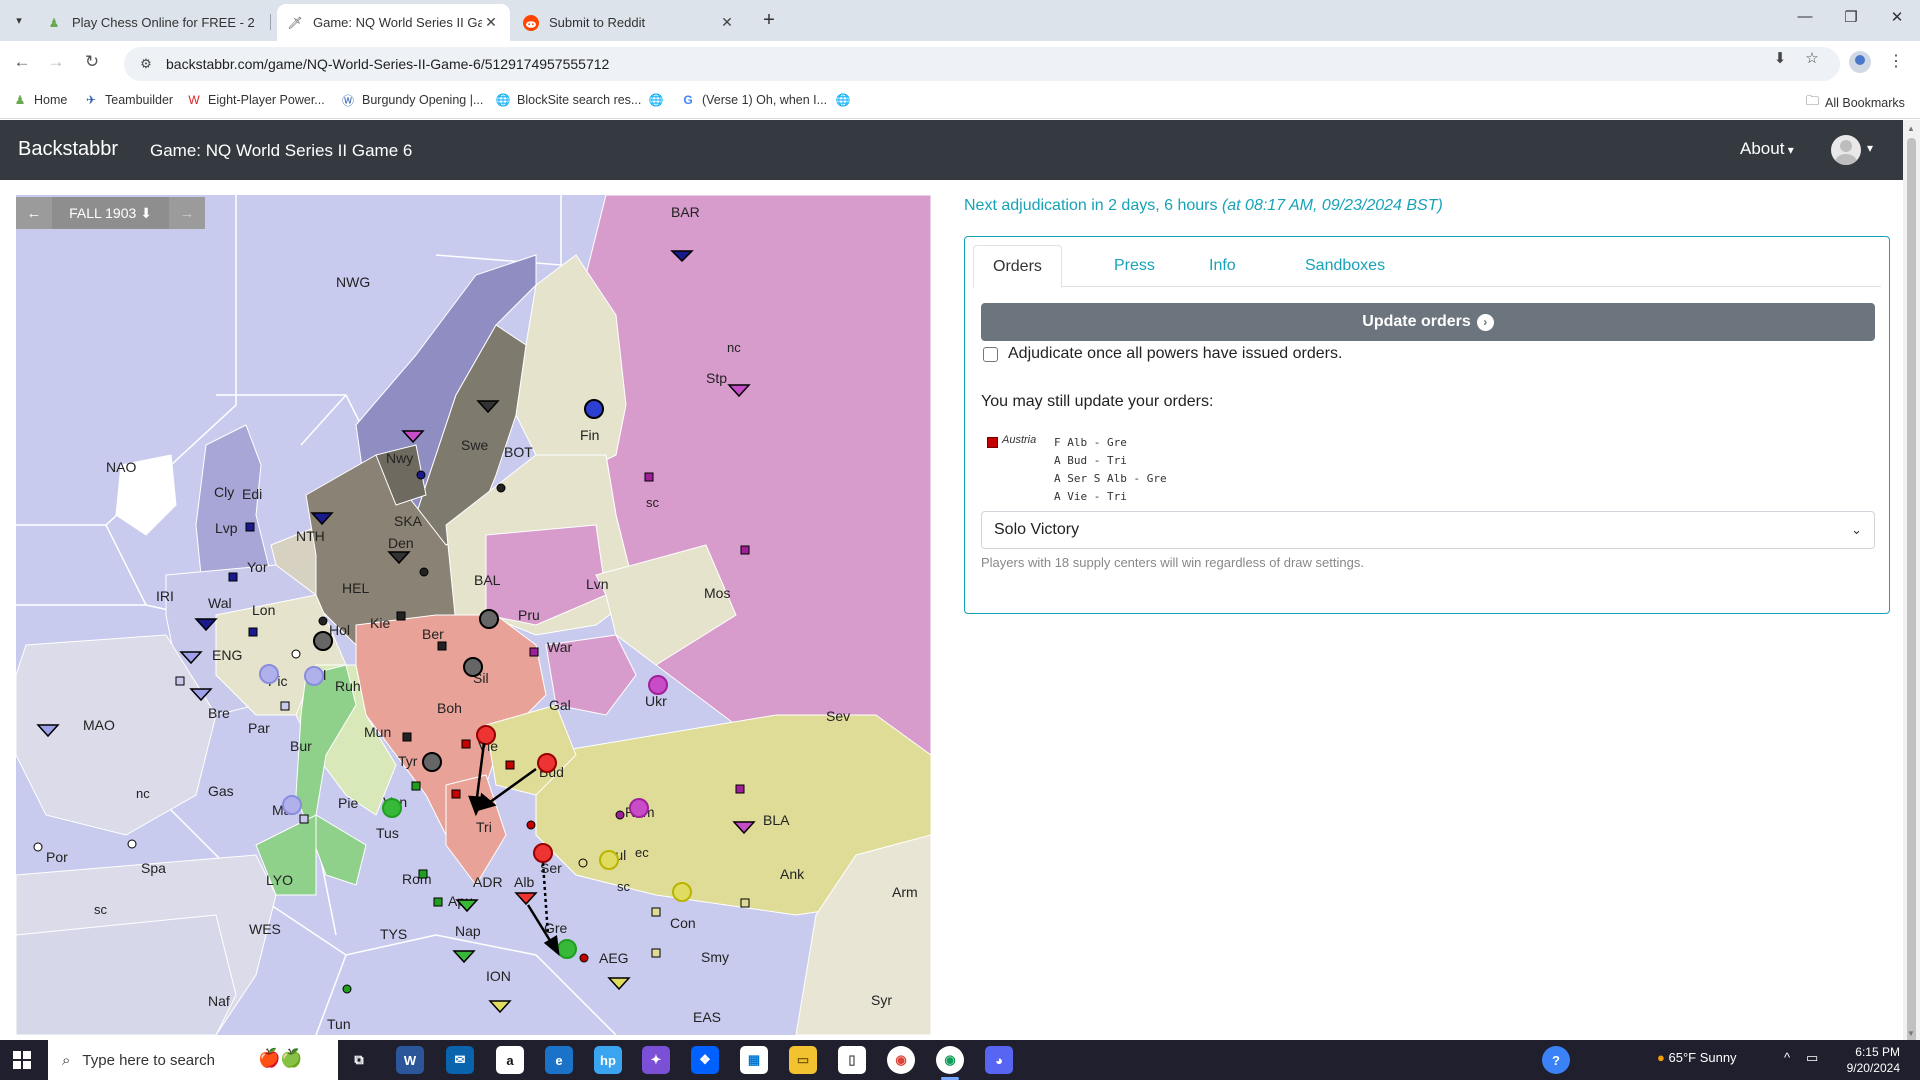 The height and width of the screenshot is (1080, 1920). I want to click on tab-sandboxes: Sandboxes, so click(1345, 266).